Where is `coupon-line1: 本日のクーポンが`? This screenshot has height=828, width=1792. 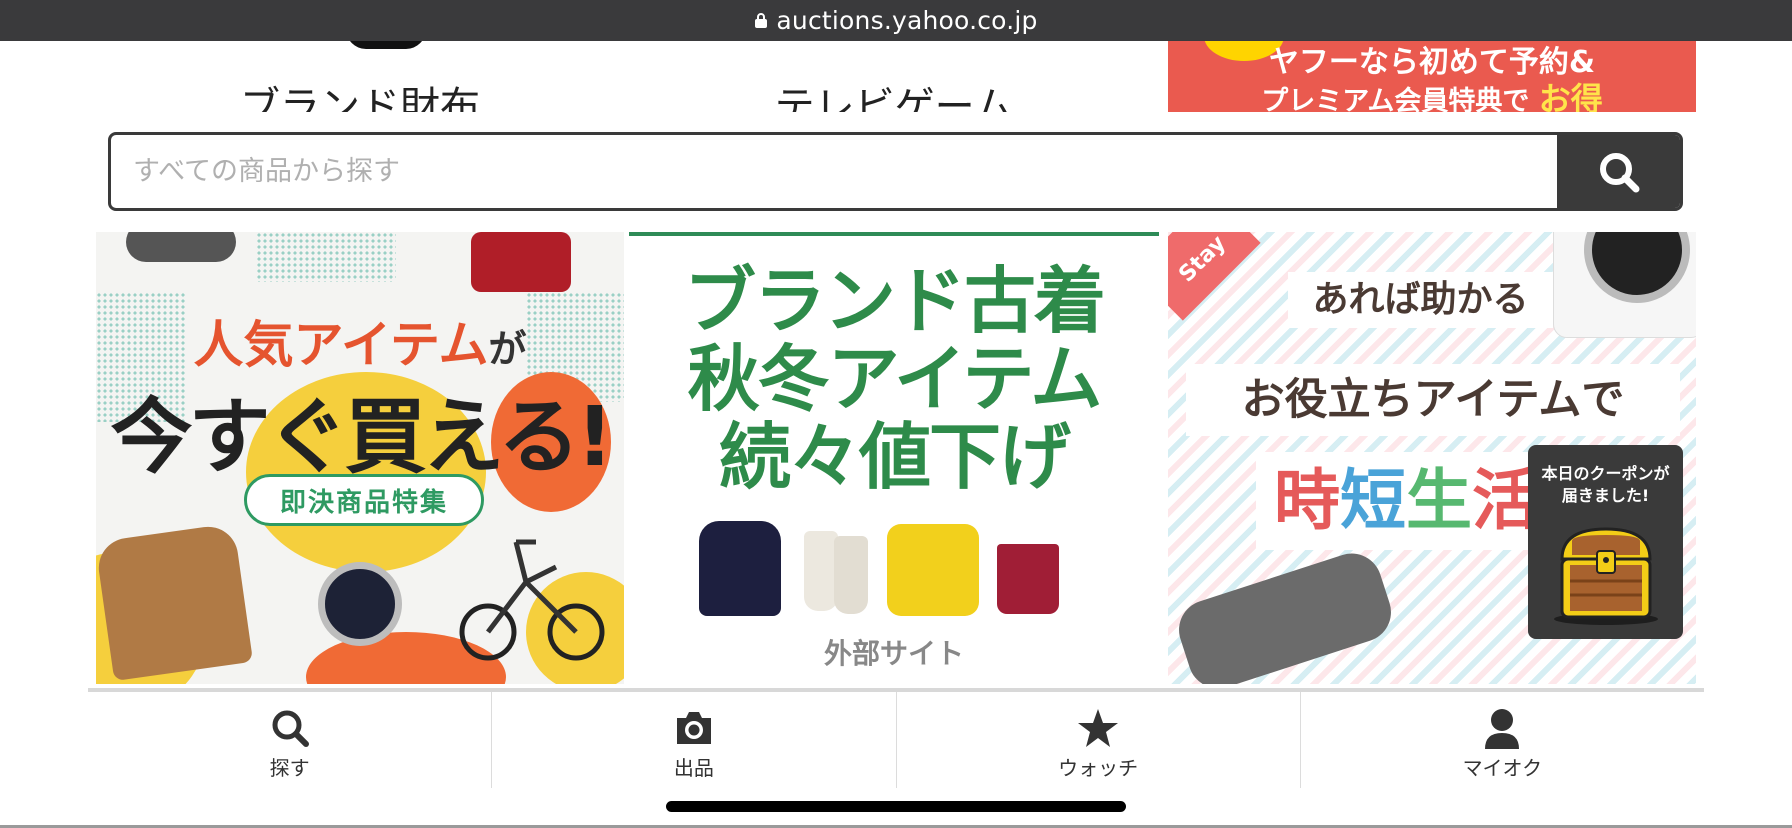
coupon-line1: 本日のクーポンが is located at coordinates (1605, 473).